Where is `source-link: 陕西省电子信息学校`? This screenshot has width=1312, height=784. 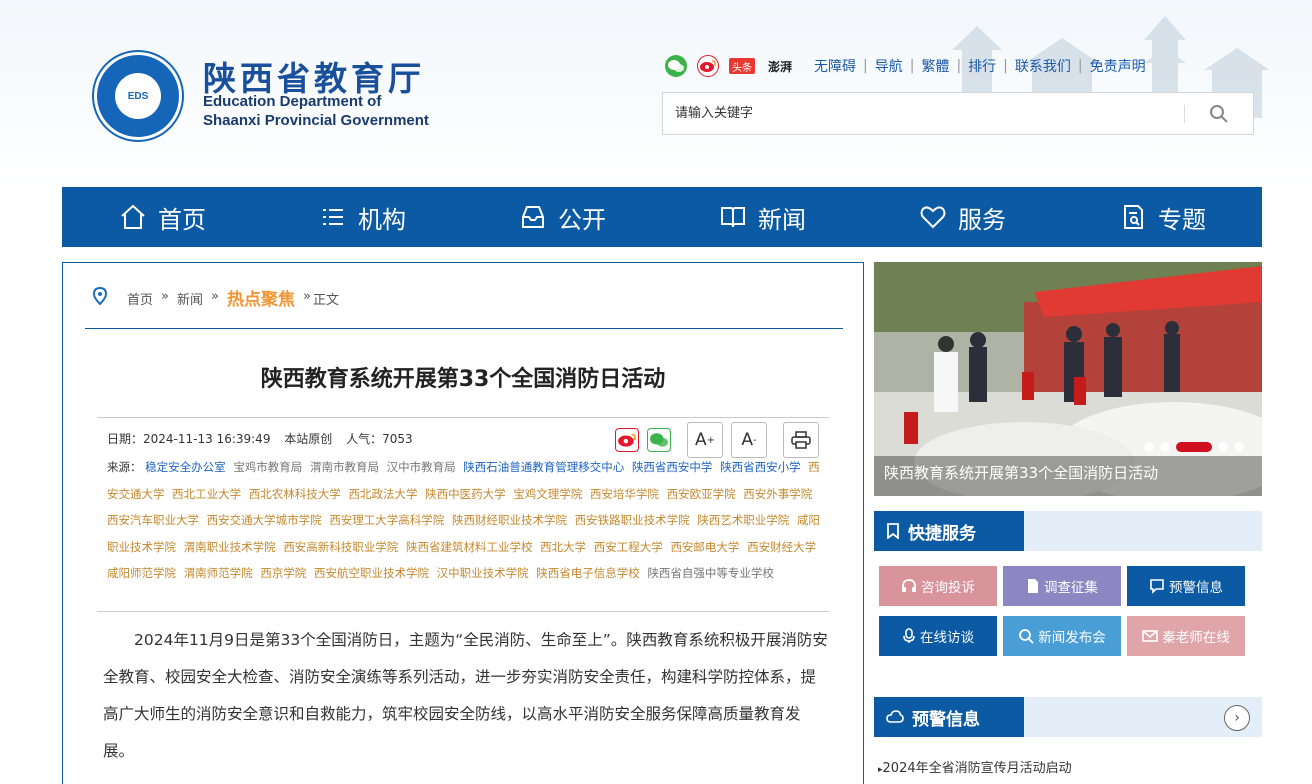 source-link: 陕西省电子信息学校 is located at coordinates (588, 573).